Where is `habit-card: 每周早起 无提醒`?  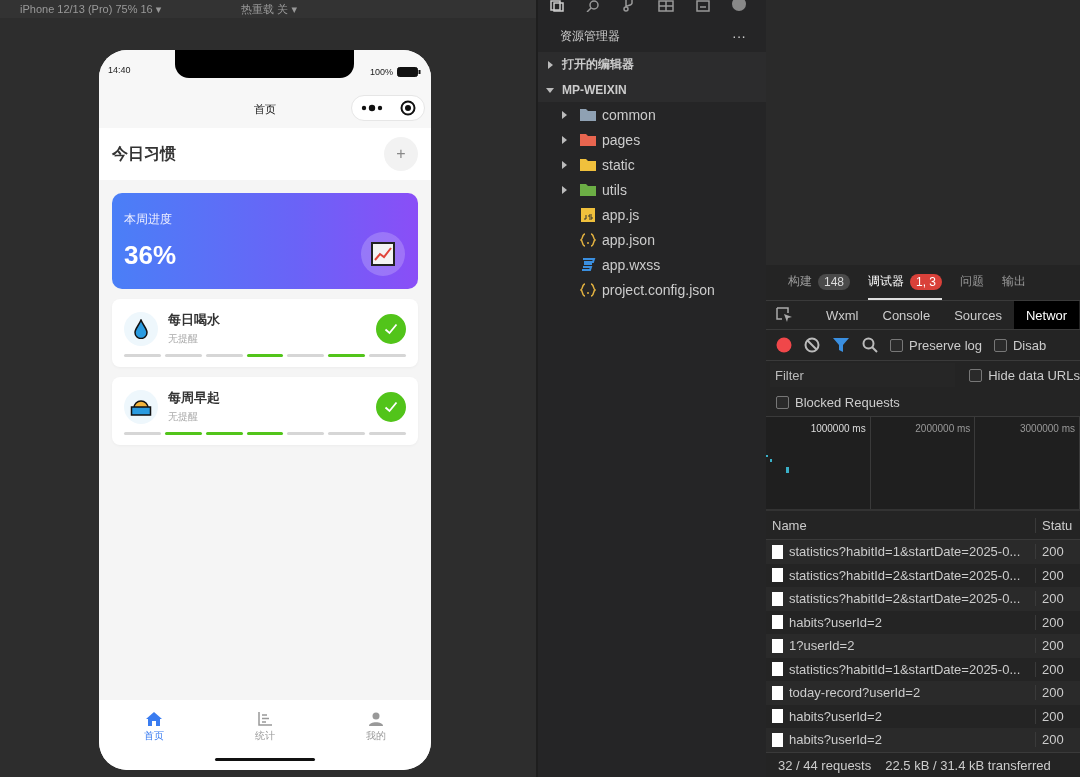 habit-card: 每周早起 无提醒 is located at coordinates (265, 411).